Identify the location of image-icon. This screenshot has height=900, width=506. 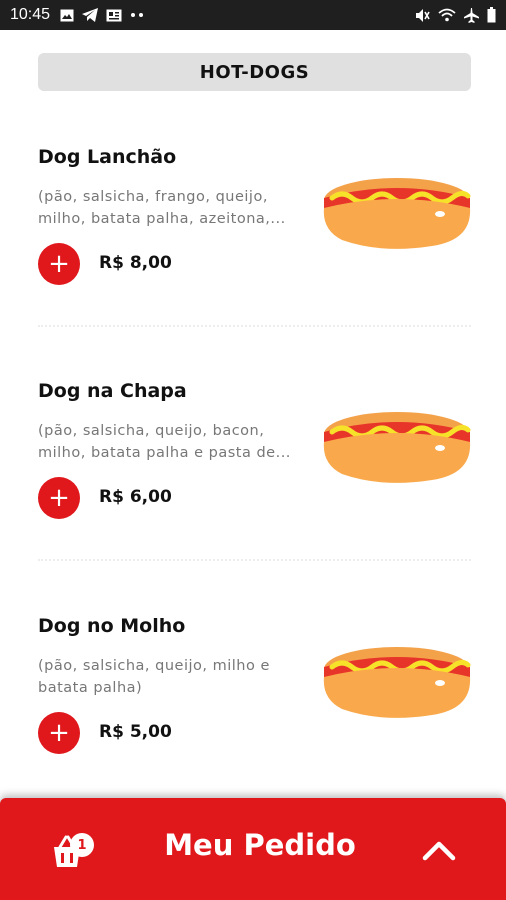
(67, 15).